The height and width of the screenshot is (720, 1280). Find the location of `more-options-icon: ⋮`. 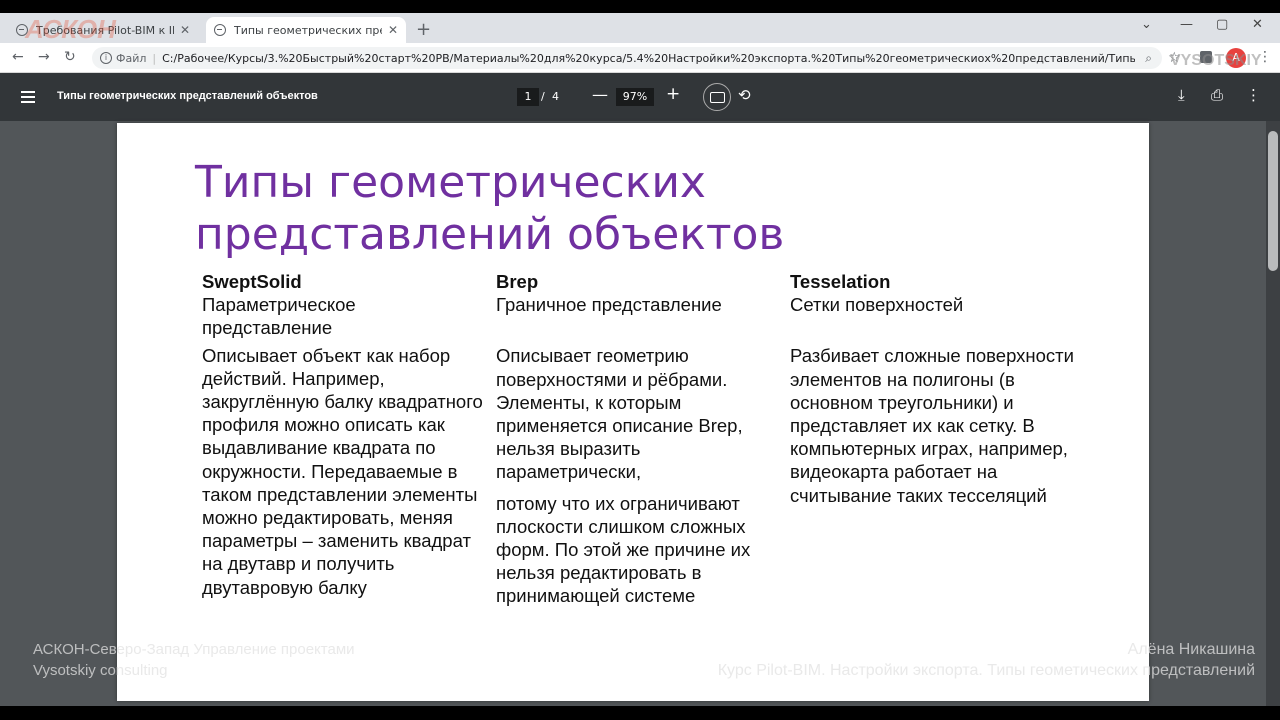

more-options-icon: ⋮ is located at coordinates (1253, 95).